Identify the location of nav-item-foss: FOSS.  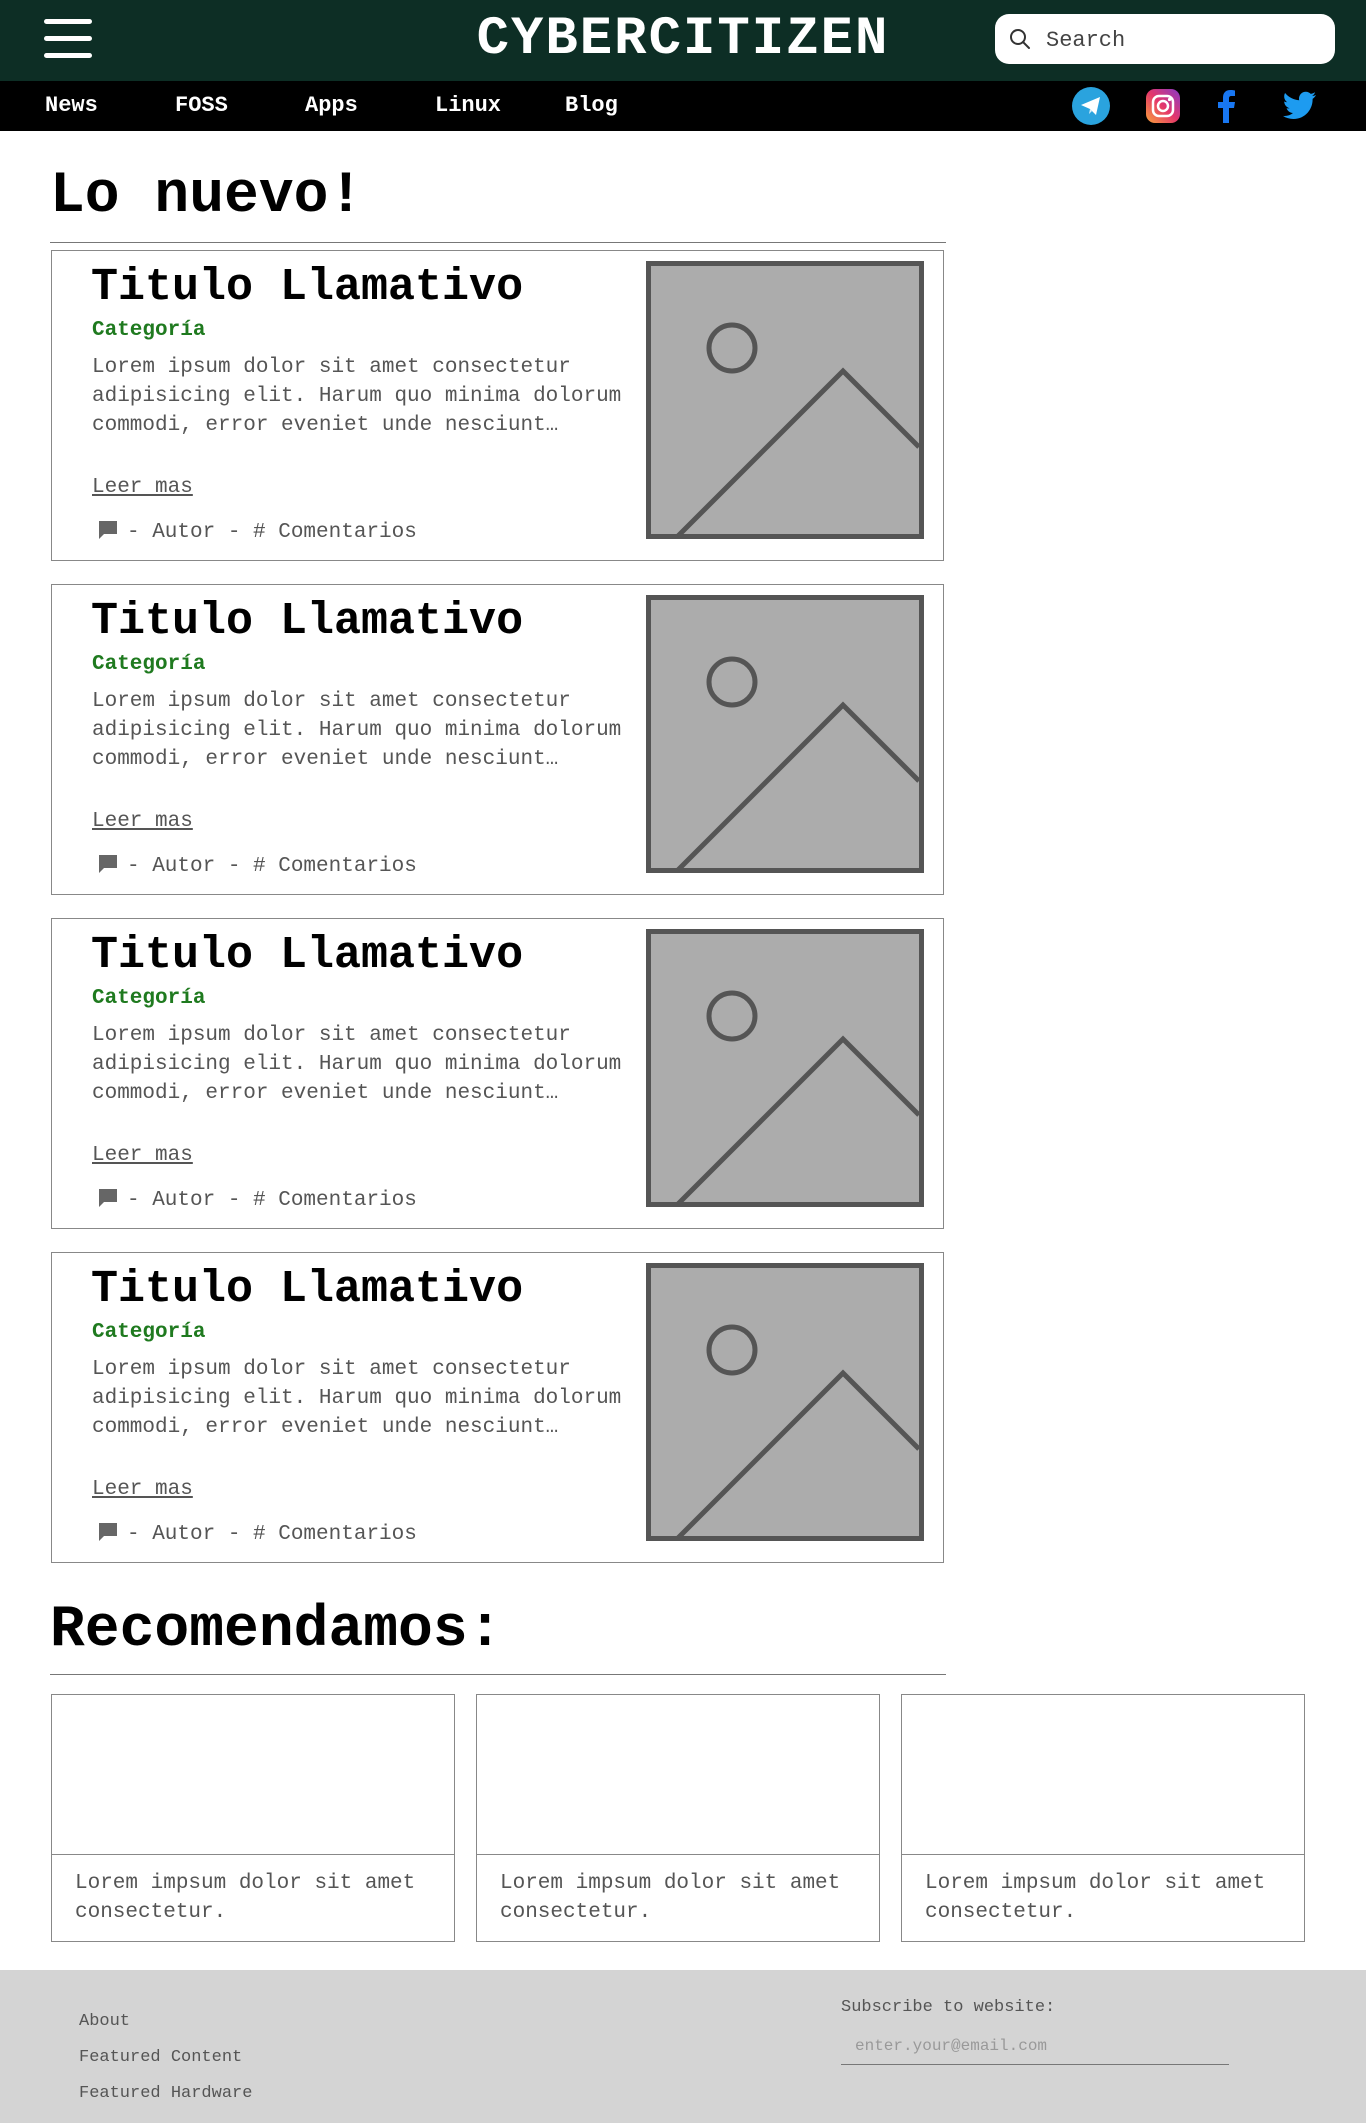
(201, 106).